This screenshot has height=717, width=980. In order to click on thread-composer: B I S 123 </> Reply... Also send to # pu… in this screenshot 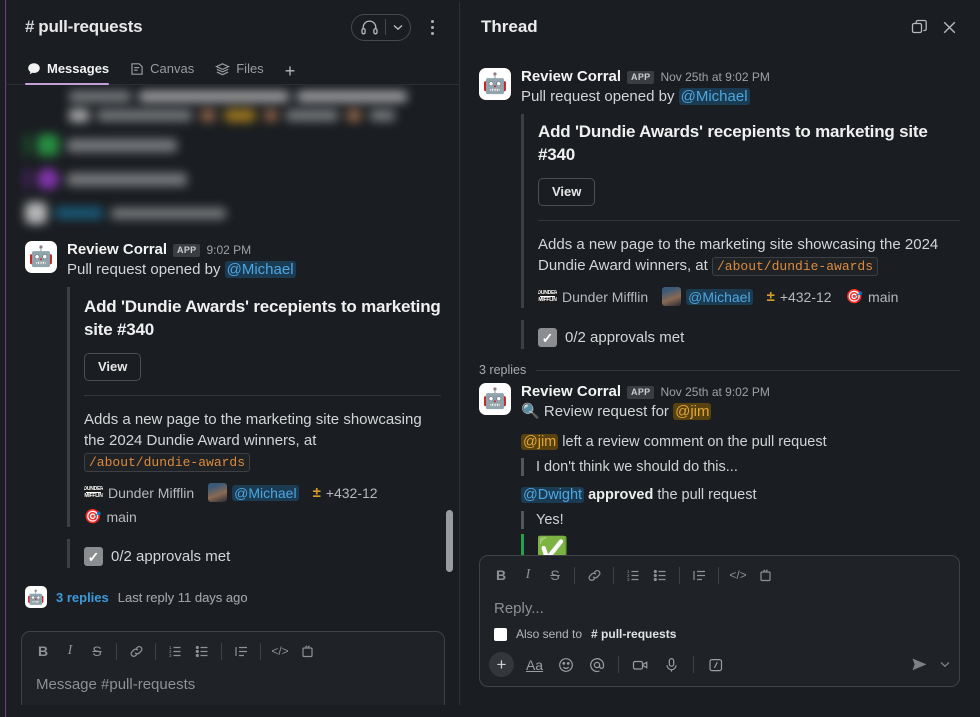, I will do `click(719, 621)`.